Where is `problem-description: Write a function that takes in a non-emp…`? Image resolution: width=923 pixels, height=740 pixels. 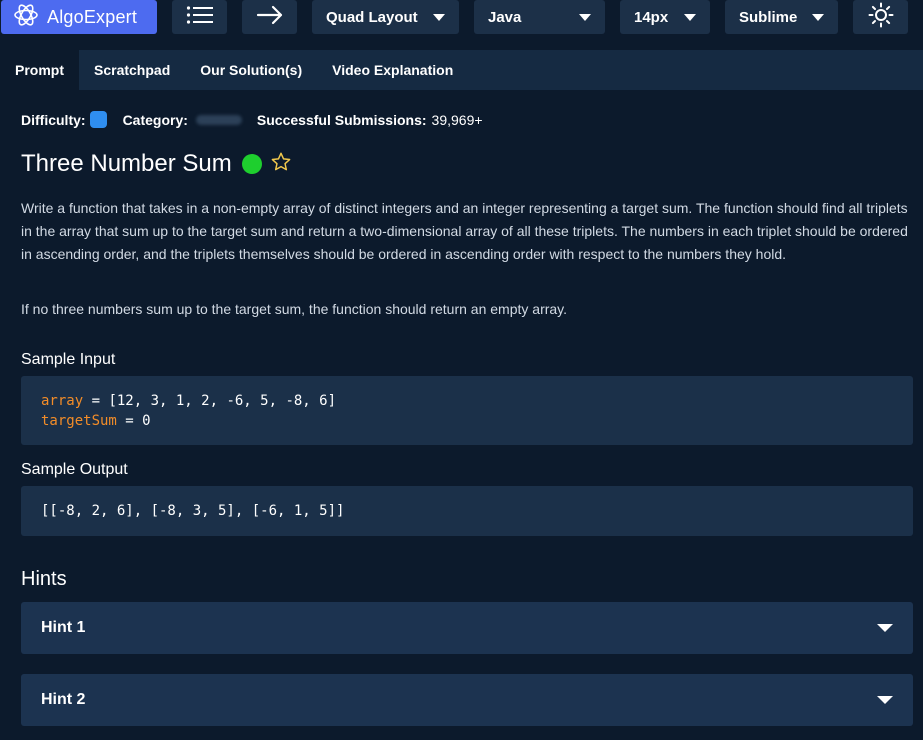 problem-description: Write a function that takes in a non-emp… is located at coordinates (464, 231).